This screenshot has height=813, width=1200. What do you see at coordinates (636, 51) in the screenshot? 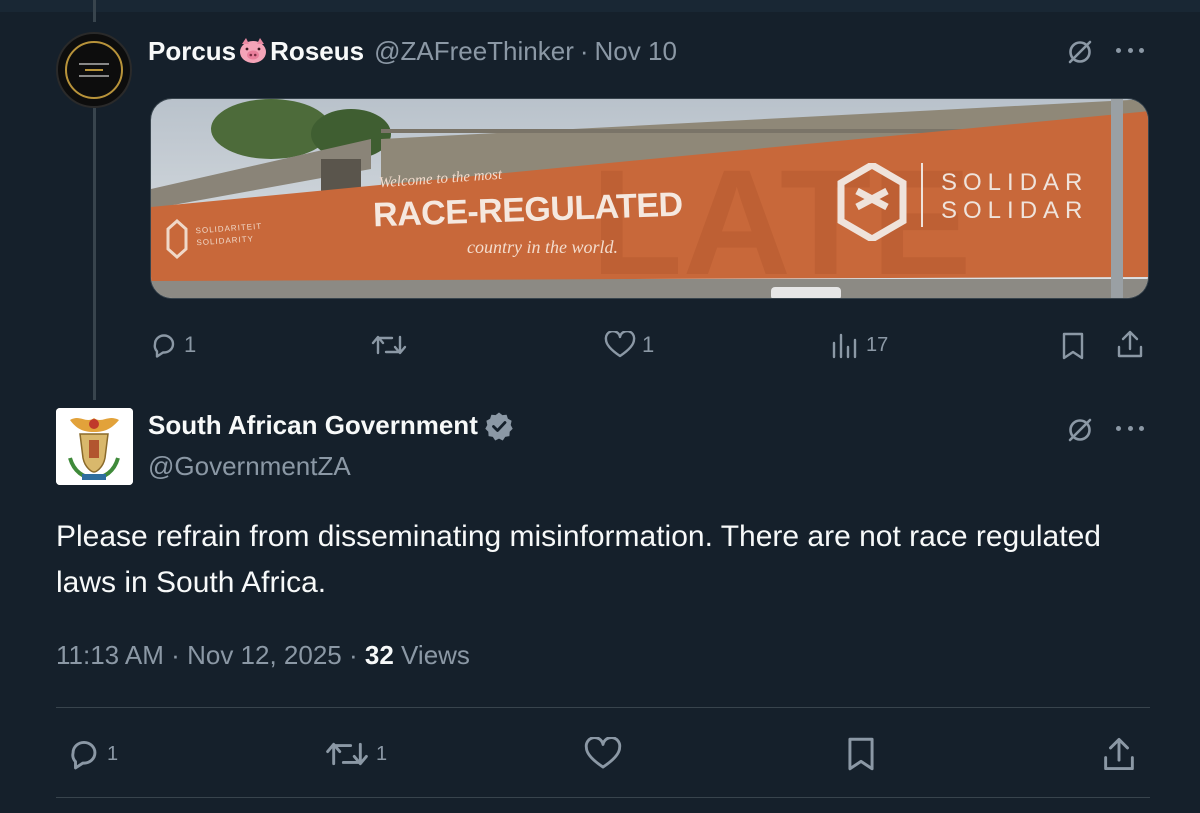
I see `tweet-date: Nov 10` at bounding box center [636, 51].